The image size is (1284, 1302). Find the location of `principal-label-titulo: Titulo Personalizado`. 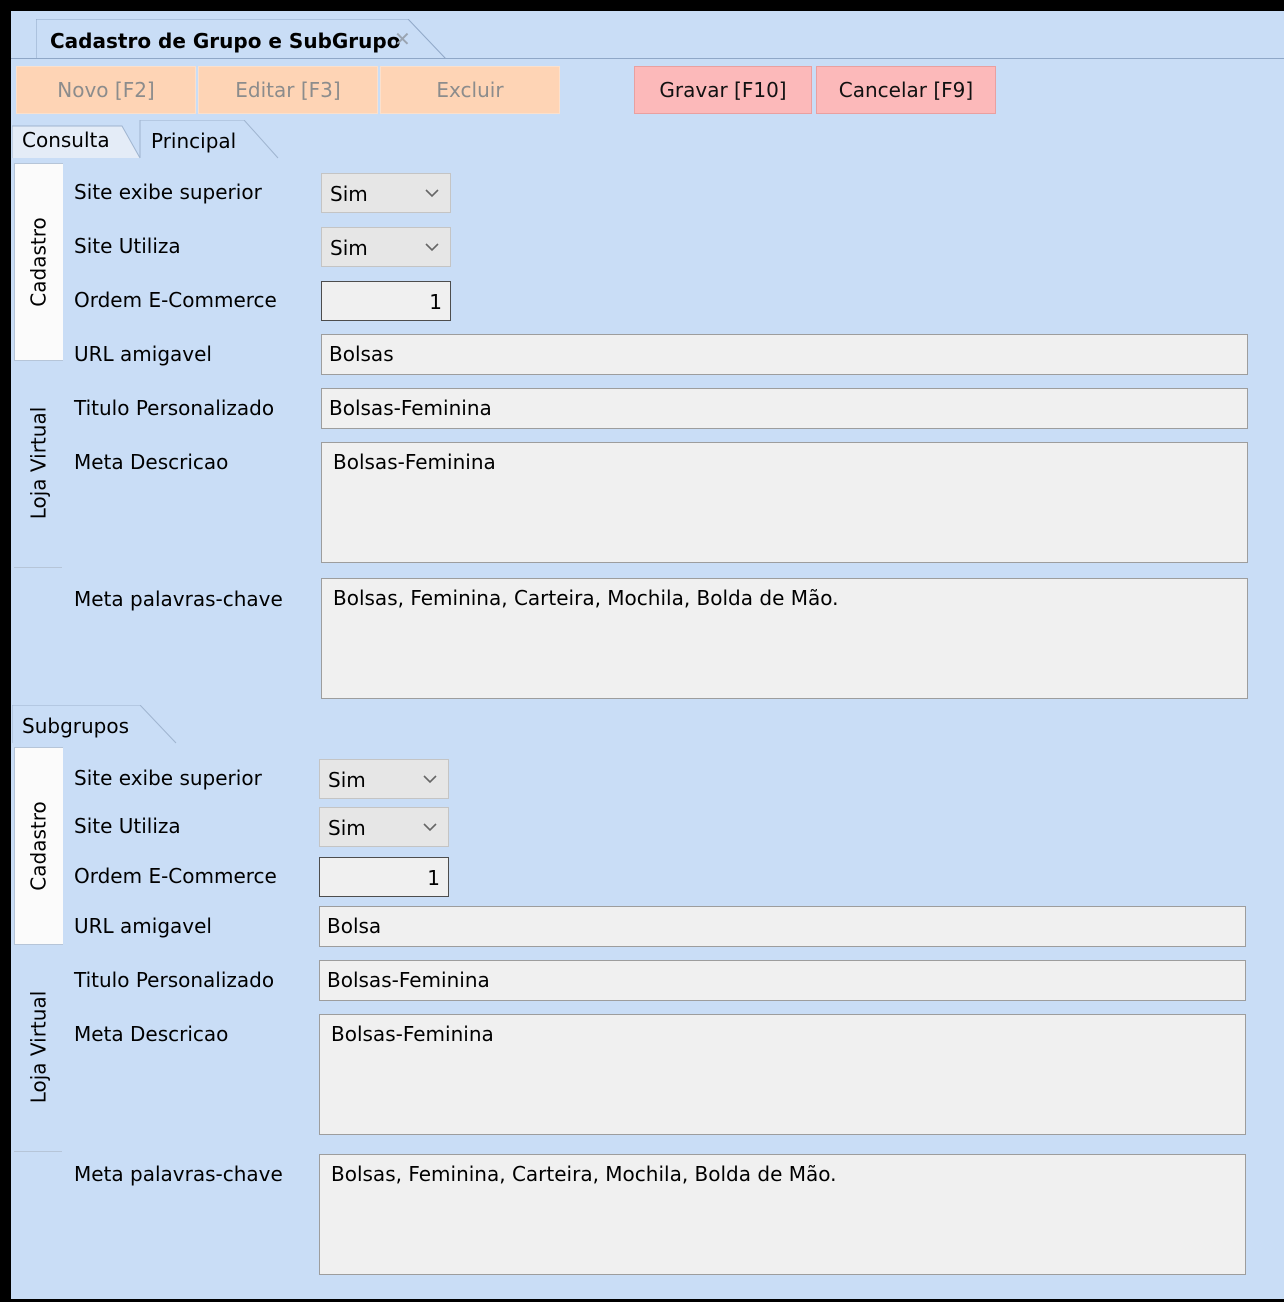

principal-label-titulo: Titulo Personalizado is located at coordinates (174, 408).